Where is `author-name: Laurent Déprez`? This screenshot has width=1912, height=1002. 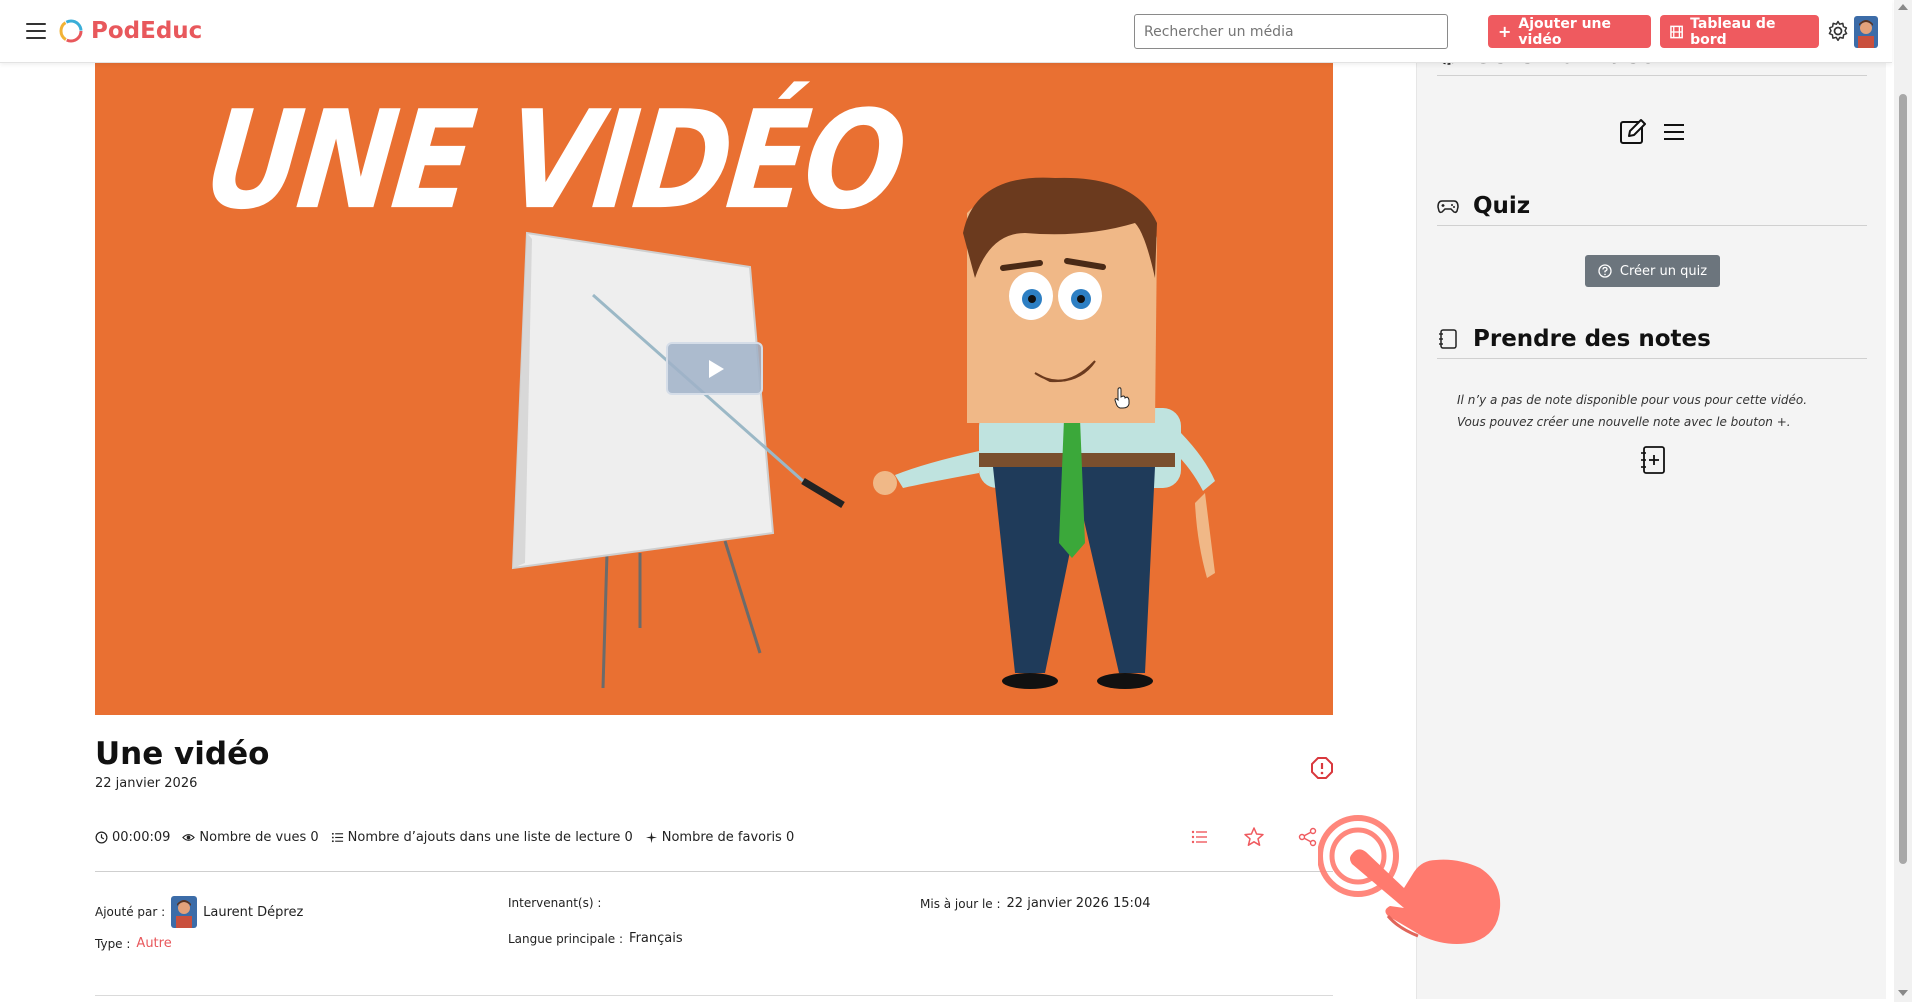 author-name: Laurent Déprez is located at coordinates (253, 912).